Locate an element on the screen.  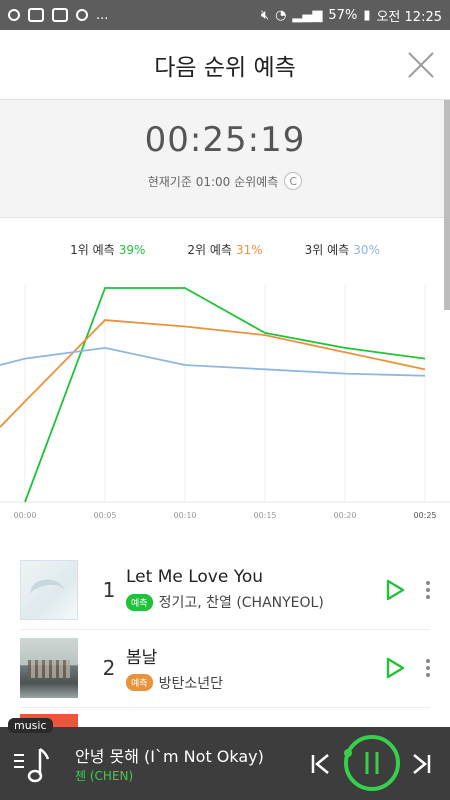
artist-line: 예측 정기고, 찬열 (CHANYEOL) is located at coordinates (255, 602).